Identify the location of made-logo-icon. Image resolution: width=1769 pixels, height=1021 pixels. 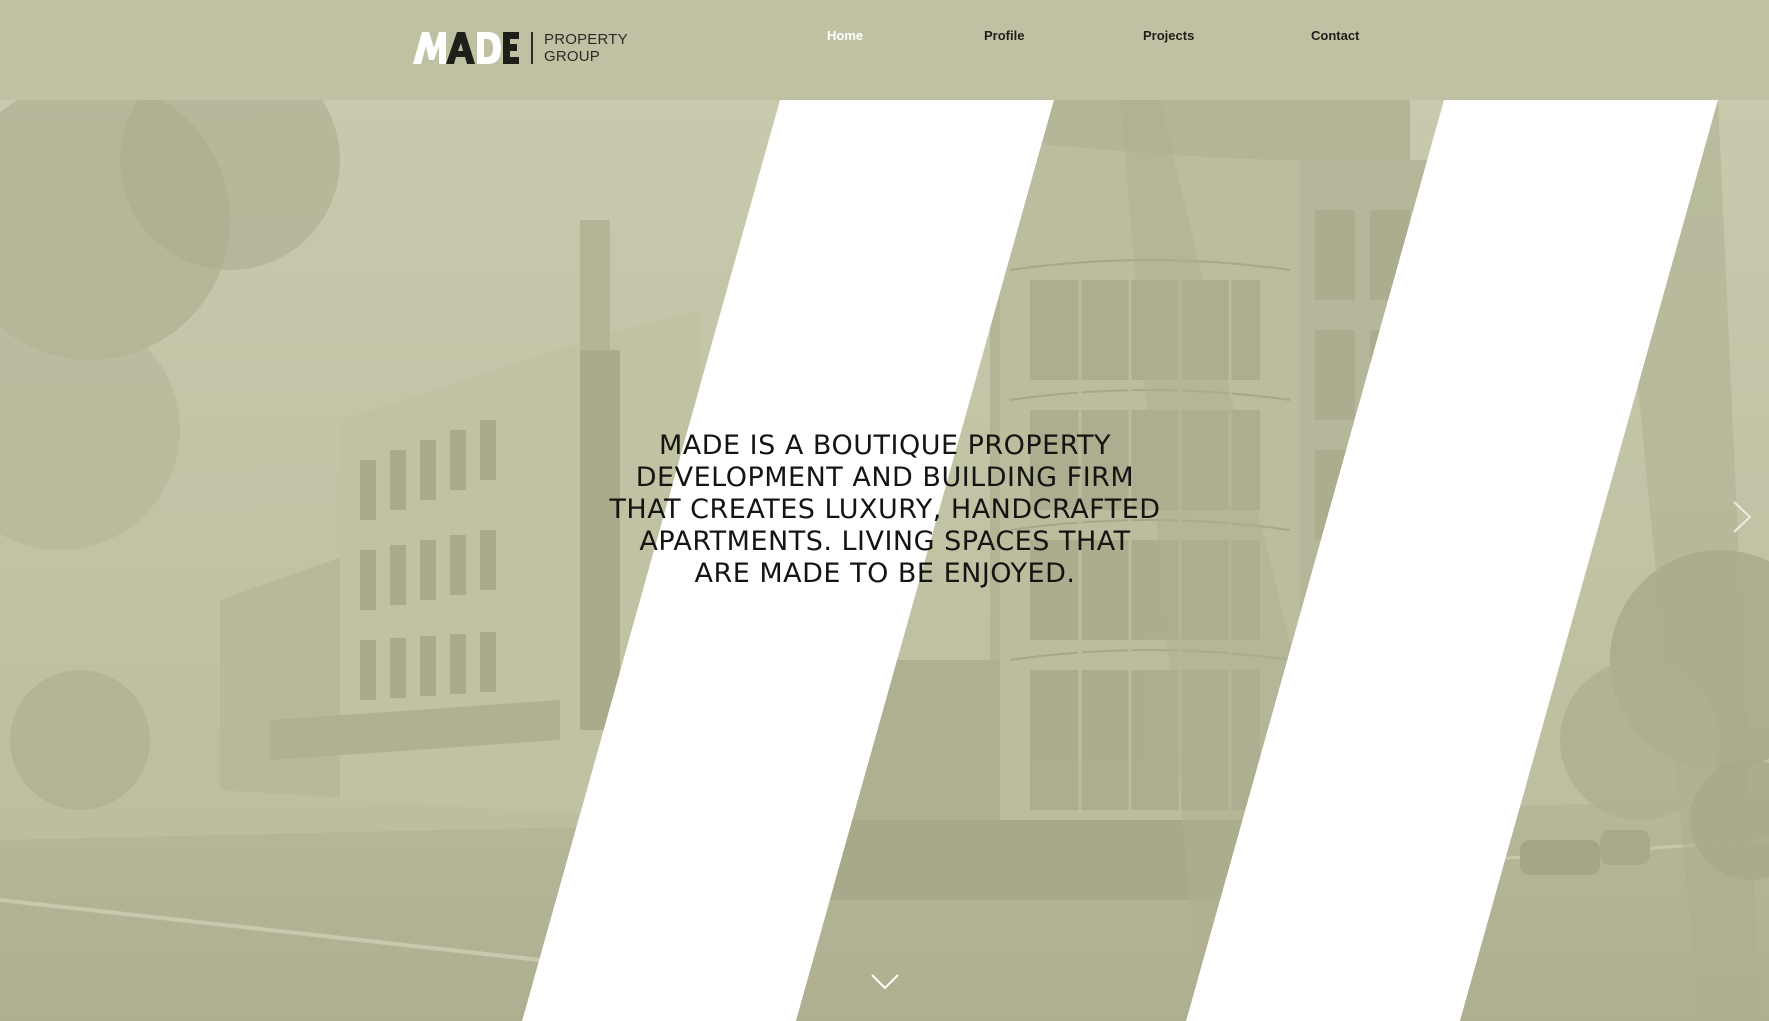
(466, 48).